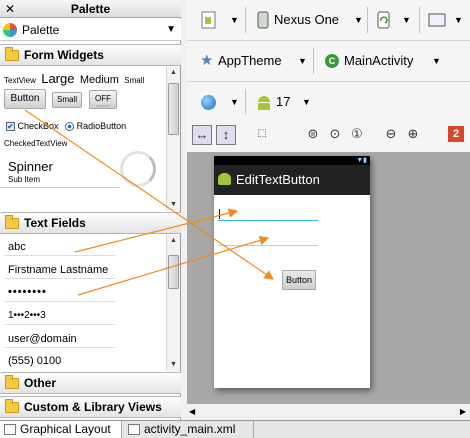 This screenshot has width=470, height=438. What do you see at coordinates (90, 223) in the screenshot?
I see `category-text-fields: Text Fields` at bounding box center [90, 223].